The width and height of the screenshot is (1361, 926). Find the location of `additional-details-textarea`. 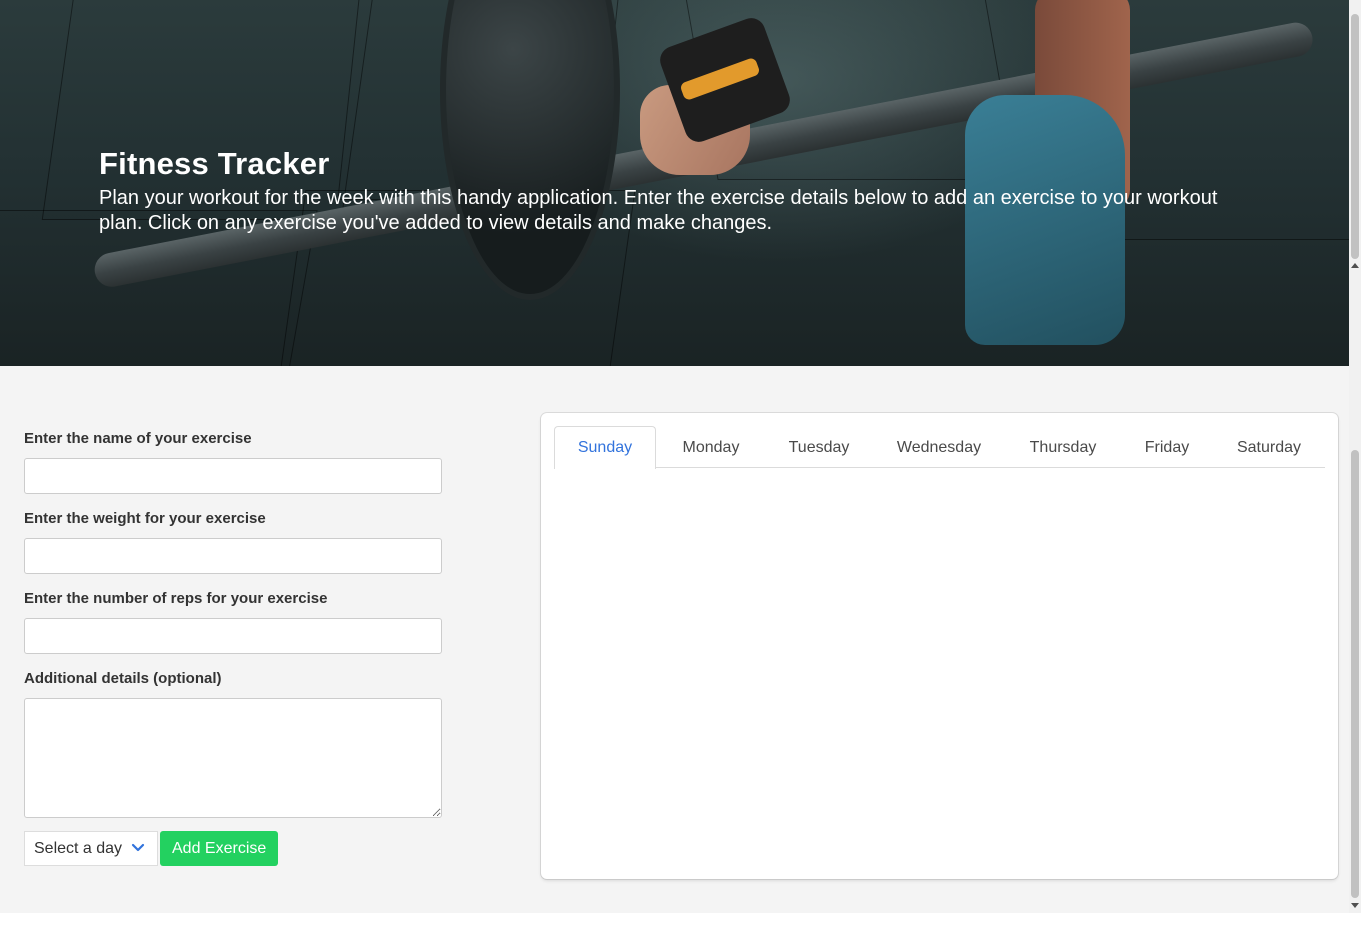

additional-details-textarea is located at coordinates (233, 758).